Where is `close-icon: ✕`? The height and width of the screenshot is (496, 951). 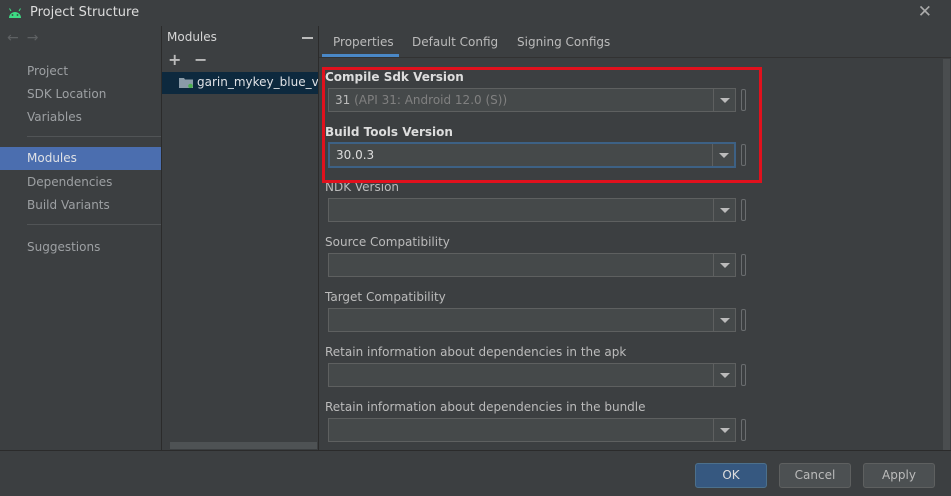
close-icon: ✕ is located at coordinates (925, 12).